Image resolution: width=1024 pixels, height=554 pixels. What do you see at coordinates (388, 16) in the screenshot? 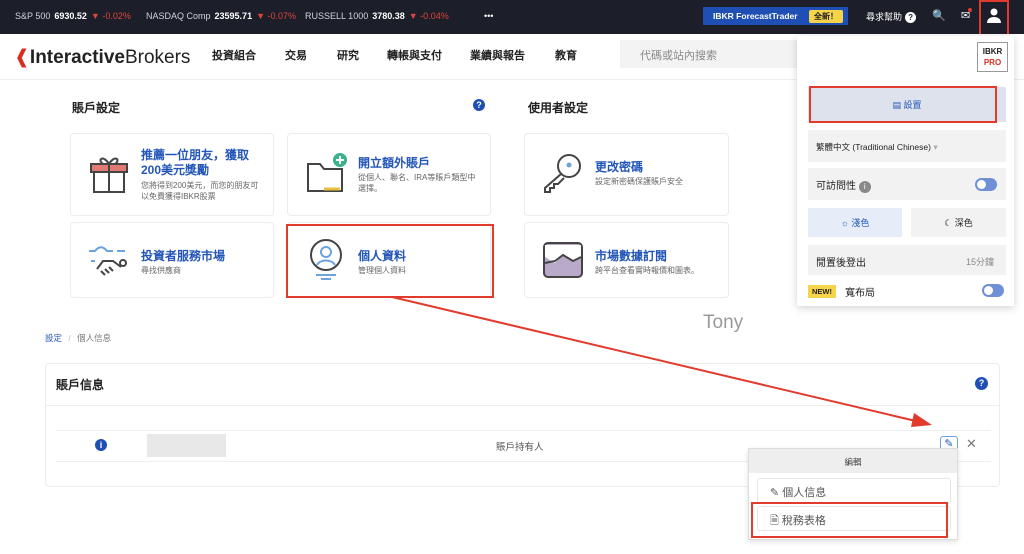
I see `ticker-value: 3780.38` at bounding box center [388, 16].